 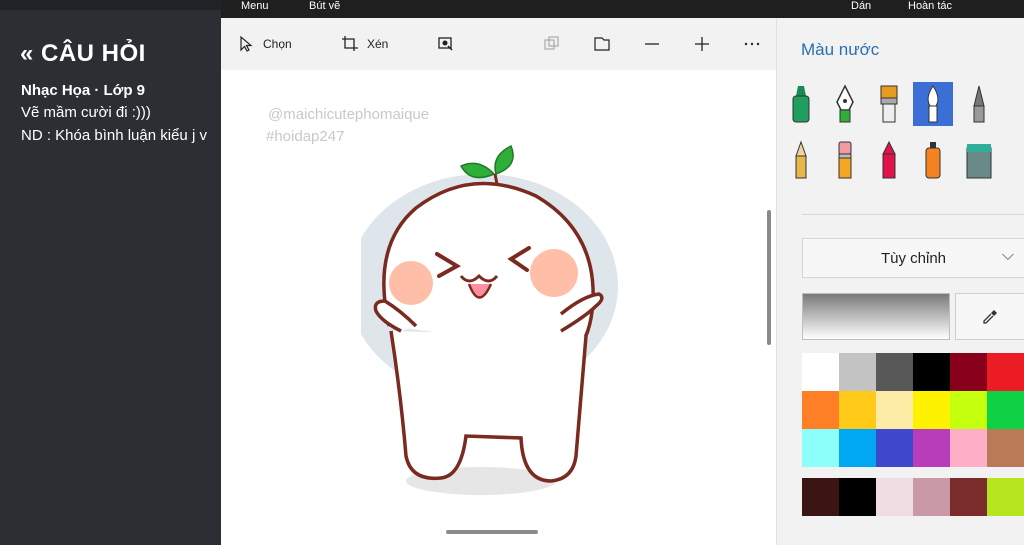 I want to click on eyedropper-button, so click(x=989, y=316).